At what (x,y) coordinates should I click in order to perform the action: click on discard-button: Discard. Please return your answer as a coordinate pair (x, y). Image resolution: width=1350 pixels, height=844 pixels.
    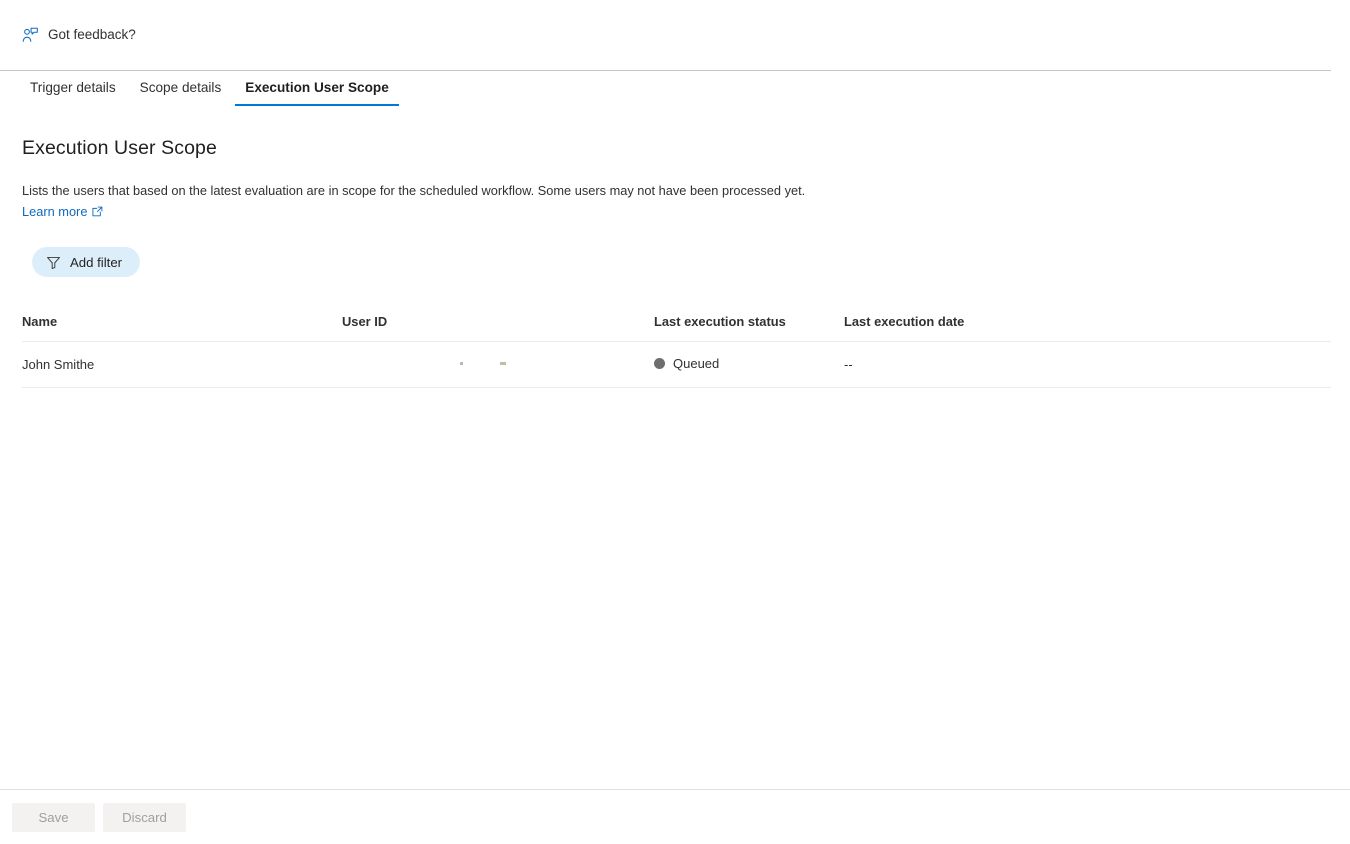
    Looking at the image, I should click on (144, 817).